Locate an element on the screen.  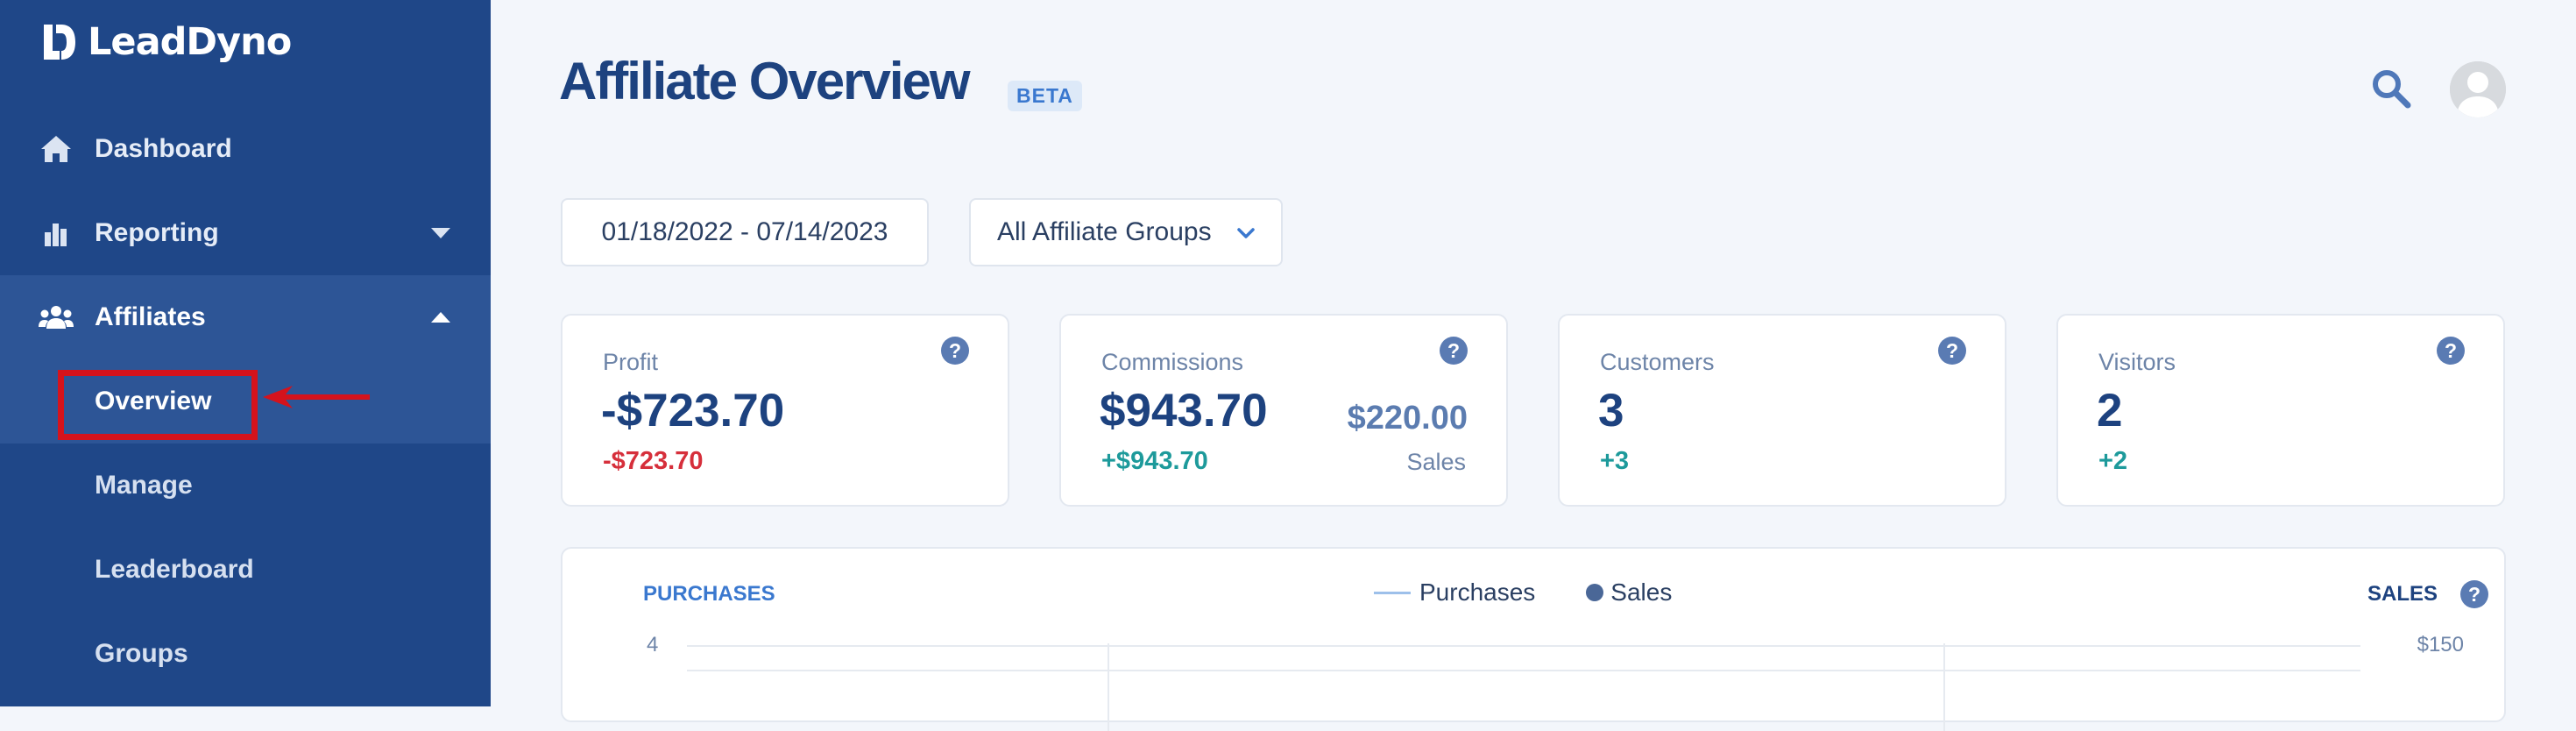
user-avatar is located at coordinates (2478, 89).